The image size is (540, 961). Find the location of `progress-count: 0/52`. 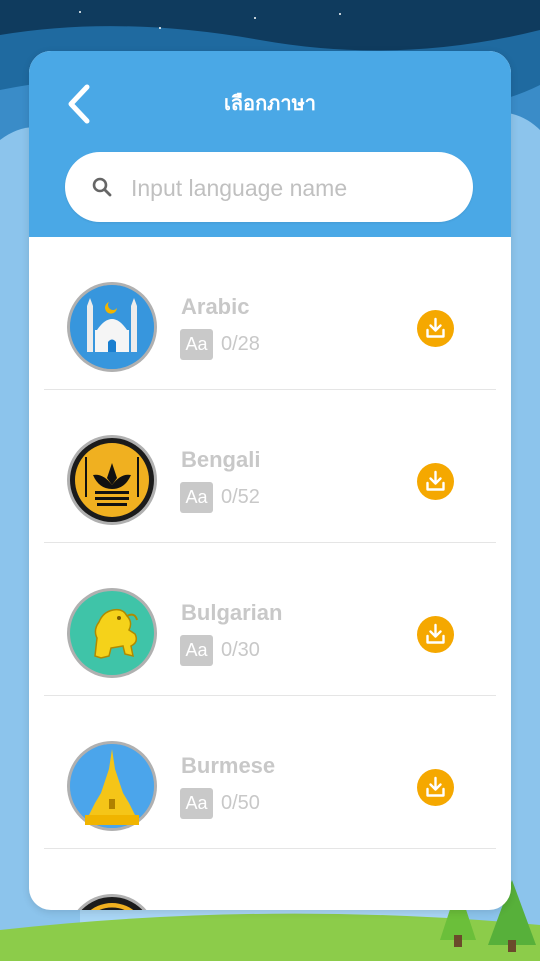

progress-count: 0/52 is located at coordinates (240, 497).